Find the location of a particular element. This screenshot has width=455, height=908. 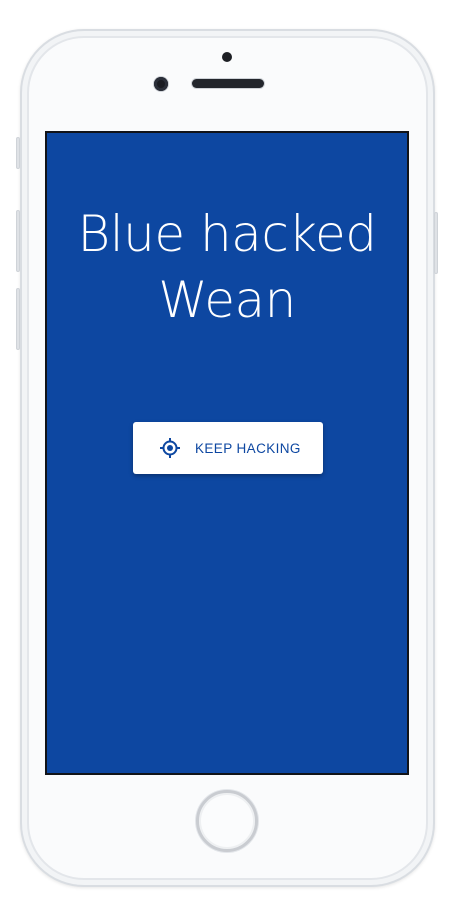

home-button is located at coordinates (227, 821).